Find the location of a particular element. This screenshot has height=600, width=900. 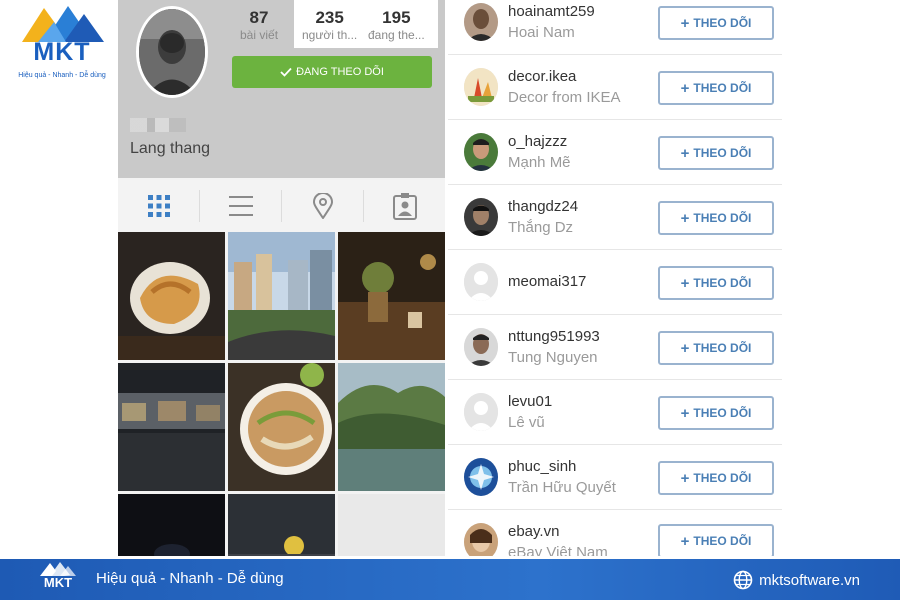

website-url: mktsoftware.vn is located at coordinates (809, 580).